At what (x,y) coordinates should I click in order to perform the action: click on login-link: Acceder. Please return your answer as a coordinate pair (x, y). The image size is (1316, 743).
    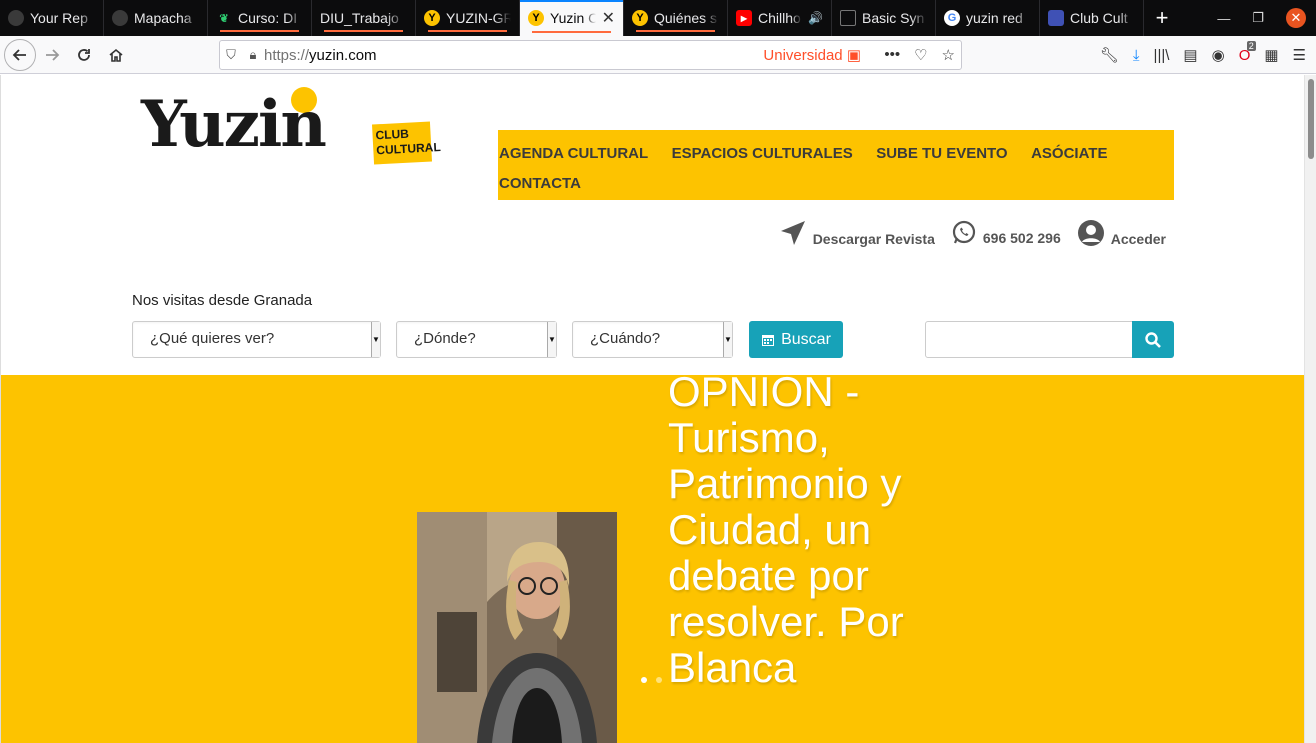
    Looking at the image, I should click on (1121, 233).